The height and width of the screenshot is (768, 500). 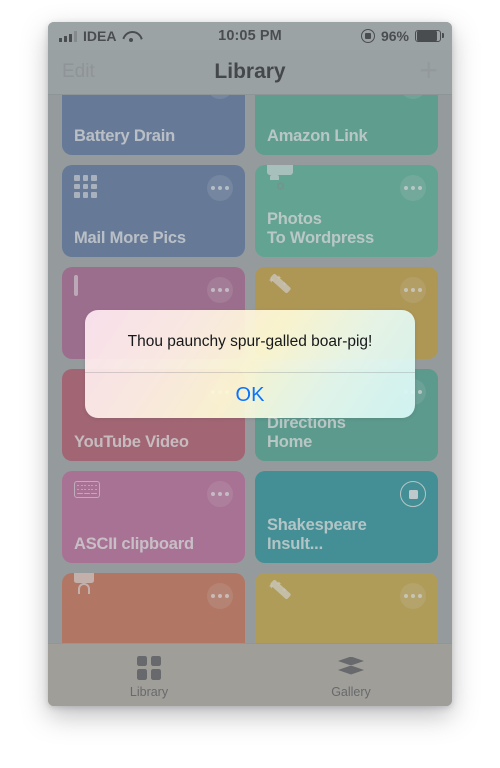 I want to click on alert-dialog: Thou paunchy spur-galled boar-pig! OK, so click(x=250, y=364).